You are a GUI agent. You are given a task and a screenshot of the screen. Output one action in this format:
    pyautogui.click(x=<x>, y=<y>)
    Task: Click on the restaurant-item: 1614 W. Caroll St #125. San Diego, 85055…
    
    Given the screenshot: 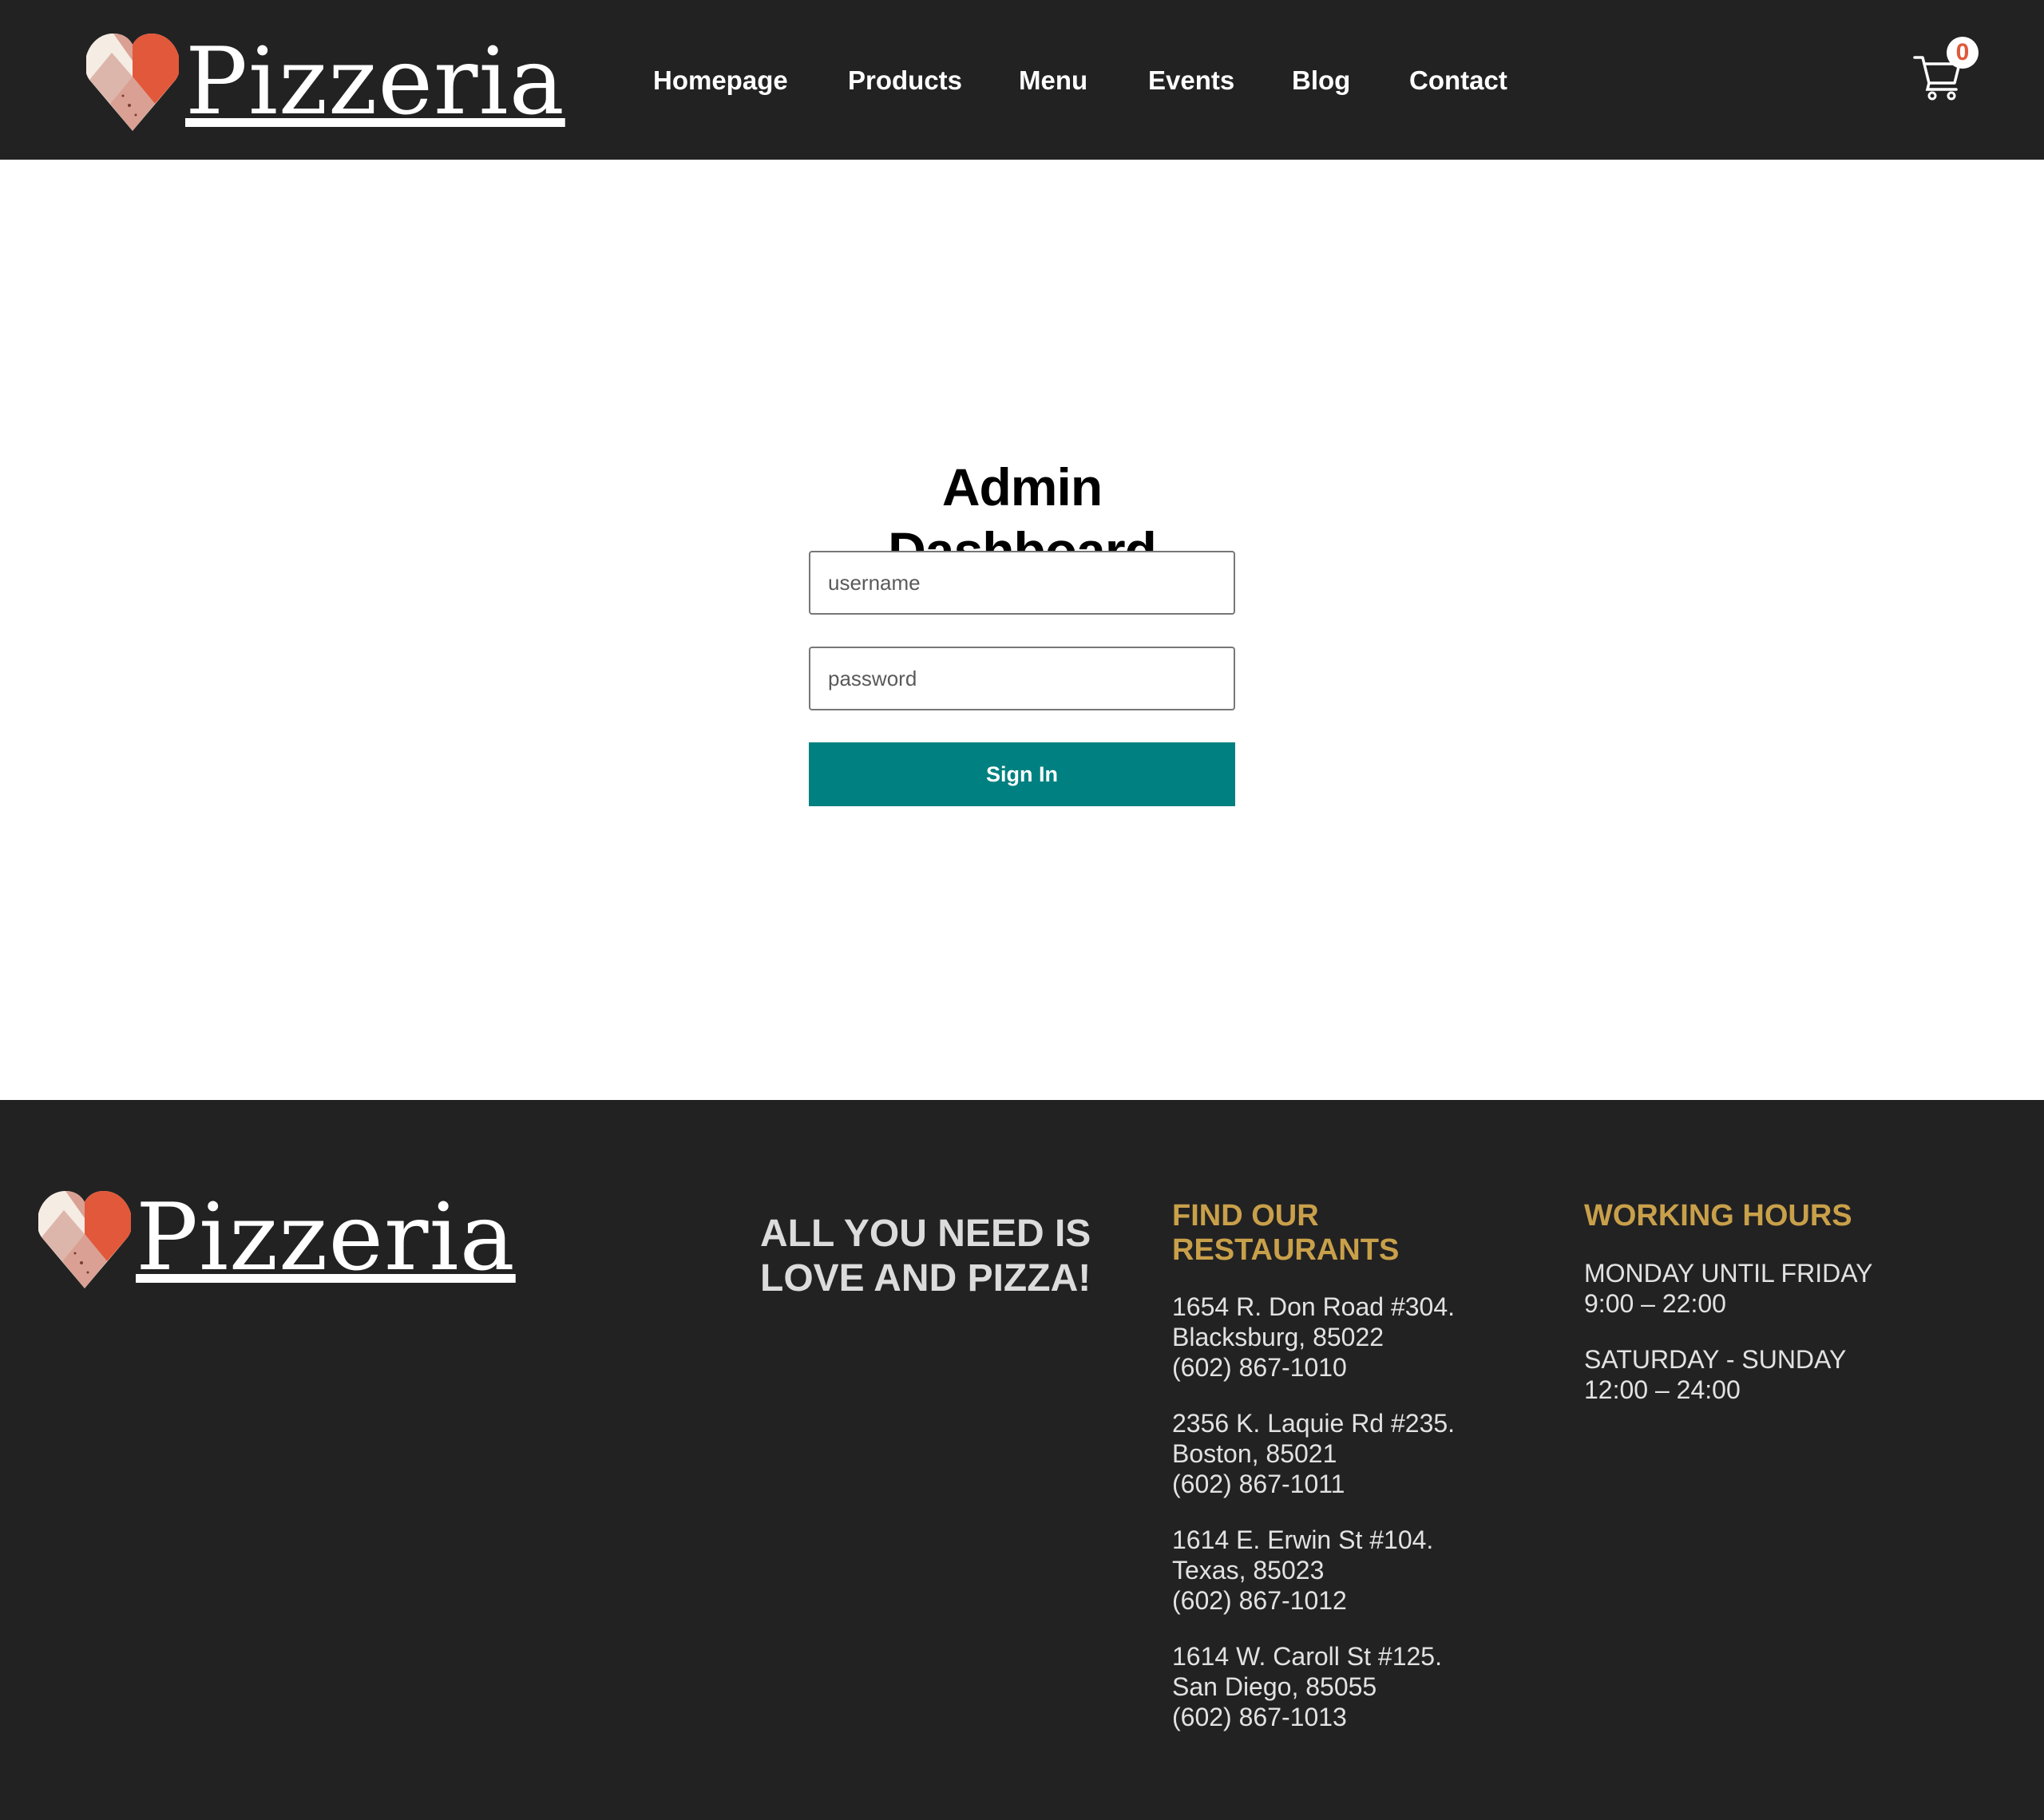 What is the action you would take?
    pyautogui.click(x=1313, y=1686)
    